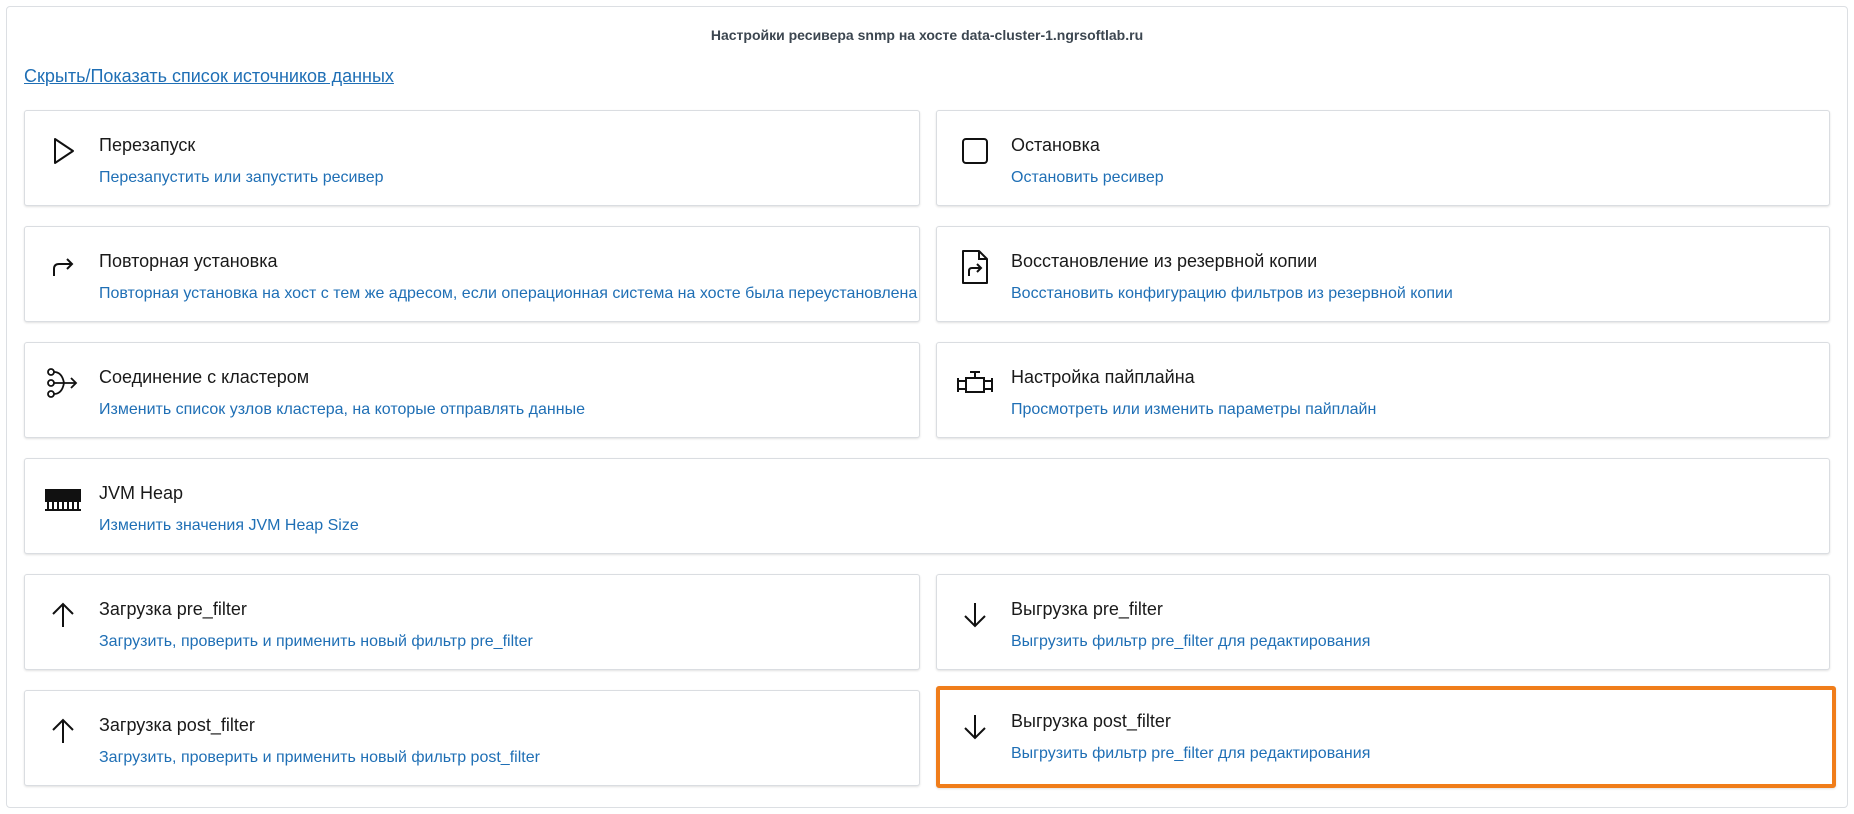  What do you see at coordinates (1087, 609) in the screenshot?
I see `download-pre-filter-title: Выгрузка pre_filter` at bounding box center [1087, 609].